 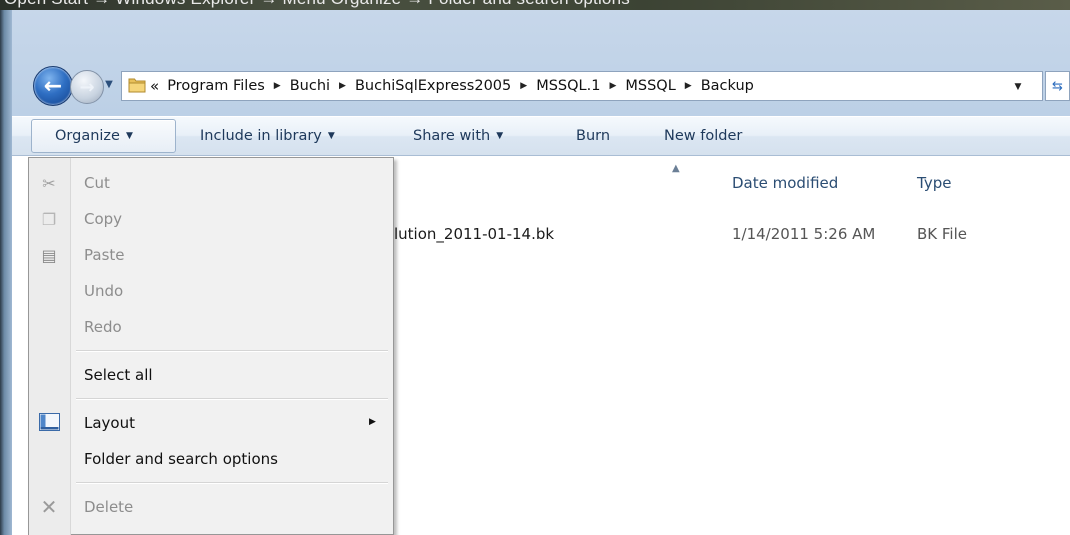 I want to click on burn-button: Burn, so click(x=593, y=136).